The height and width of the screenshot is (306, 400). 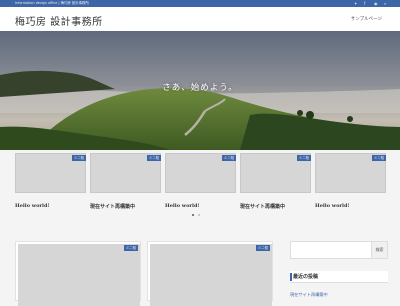 I want to click on twitter-icon: ✦, so click(x=356, y=3).